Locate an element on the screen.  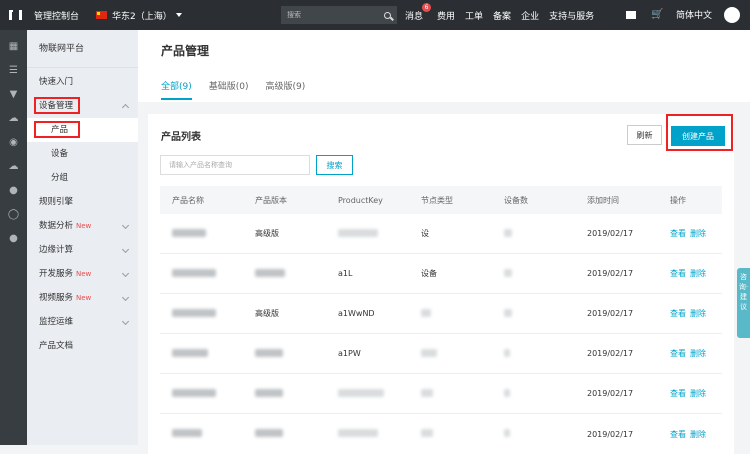
product-rail: ▦ ☰ ▼ ☁ ◉ ☁ ● ◯ ● is located at coordinates (13, 237).